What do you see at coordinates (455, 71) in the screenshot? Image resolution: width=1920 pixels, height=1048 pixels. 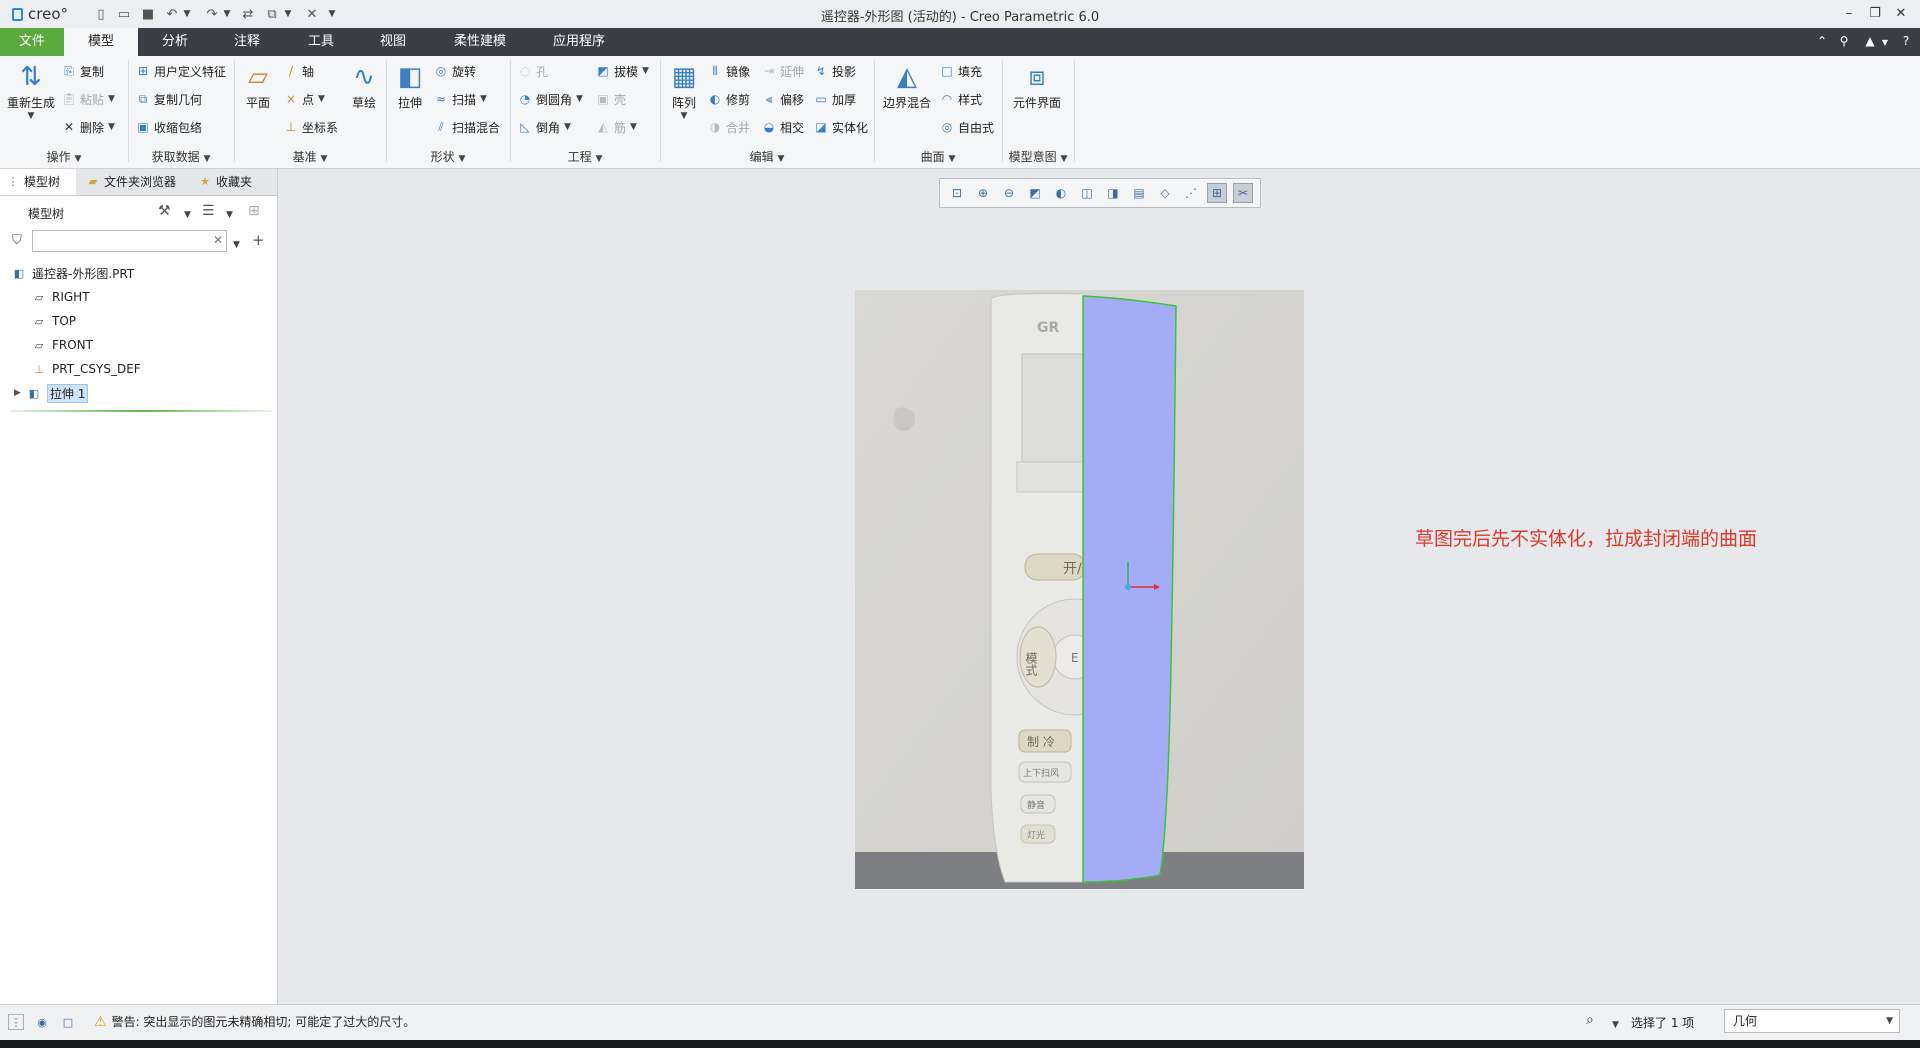 I see `revolve-button: ◎ 旋转` at bounding box center [455, 71].